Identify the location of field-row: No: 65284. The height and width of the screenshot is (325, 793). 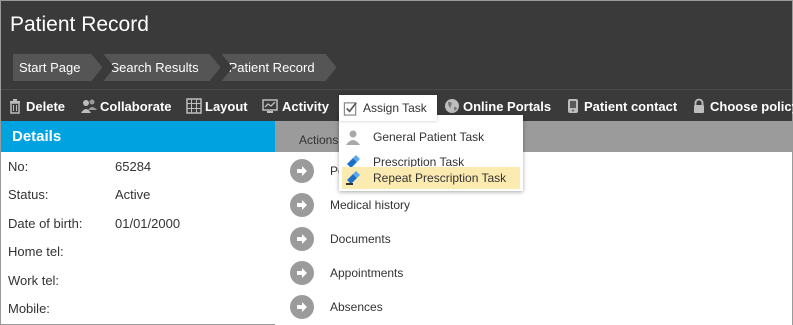
(138, 166).